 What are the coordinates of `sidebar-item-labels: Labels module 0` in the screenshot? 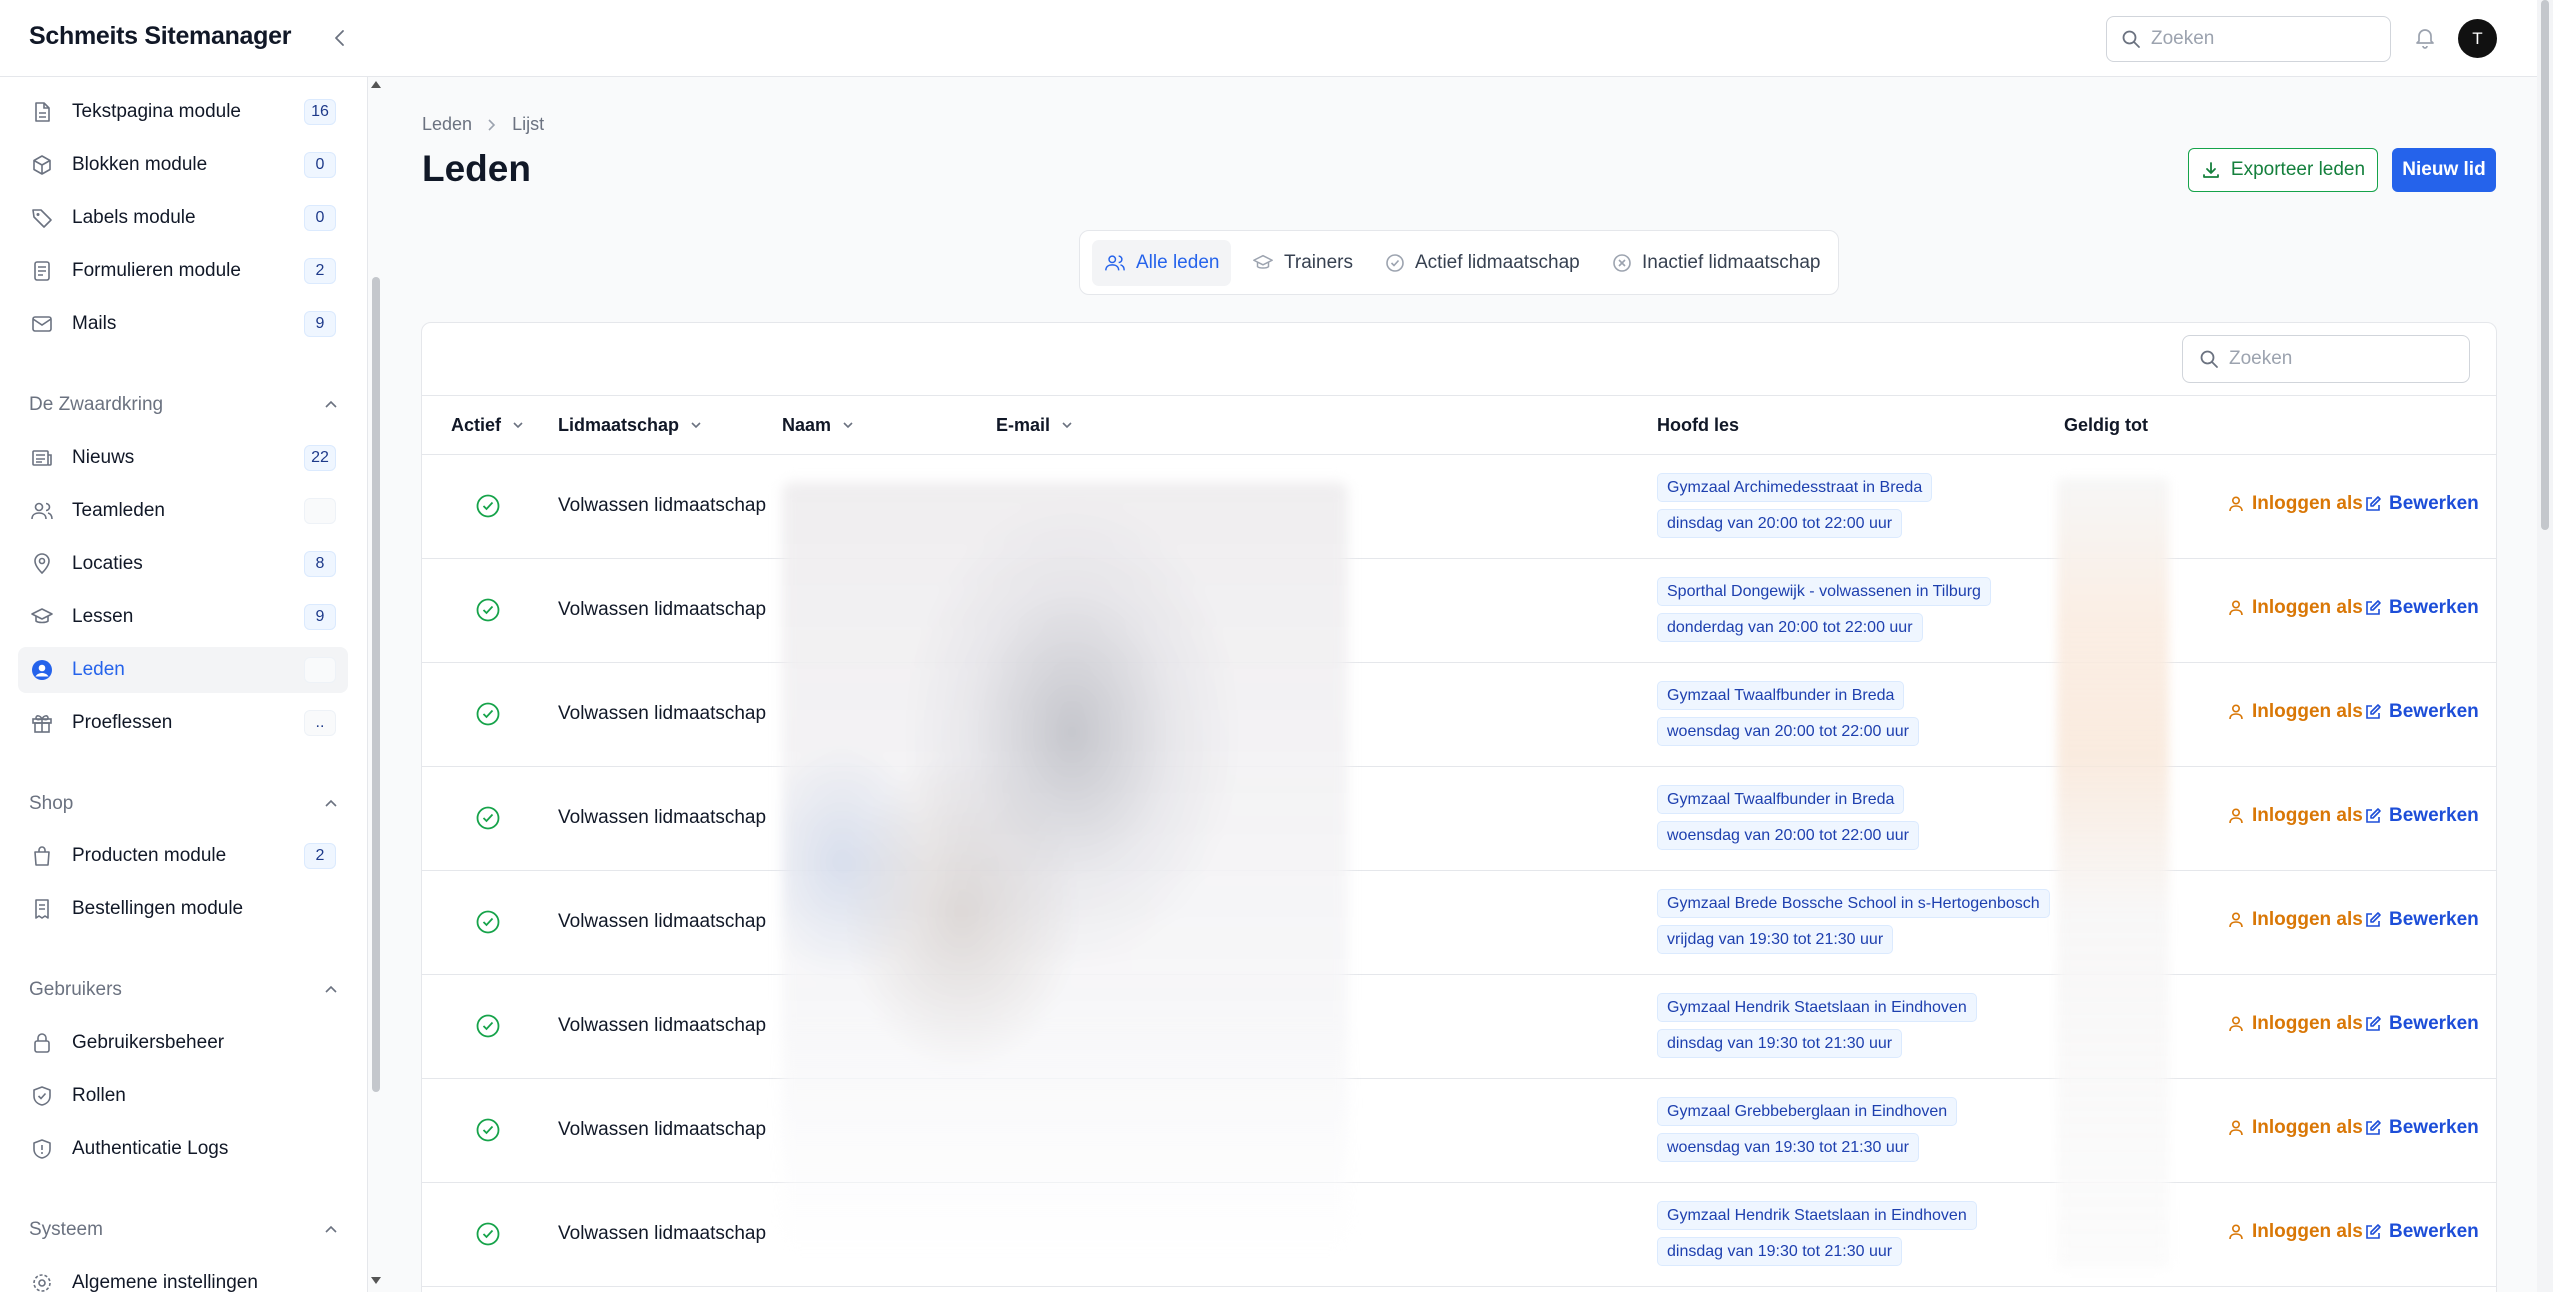 It's located at (183, 218).